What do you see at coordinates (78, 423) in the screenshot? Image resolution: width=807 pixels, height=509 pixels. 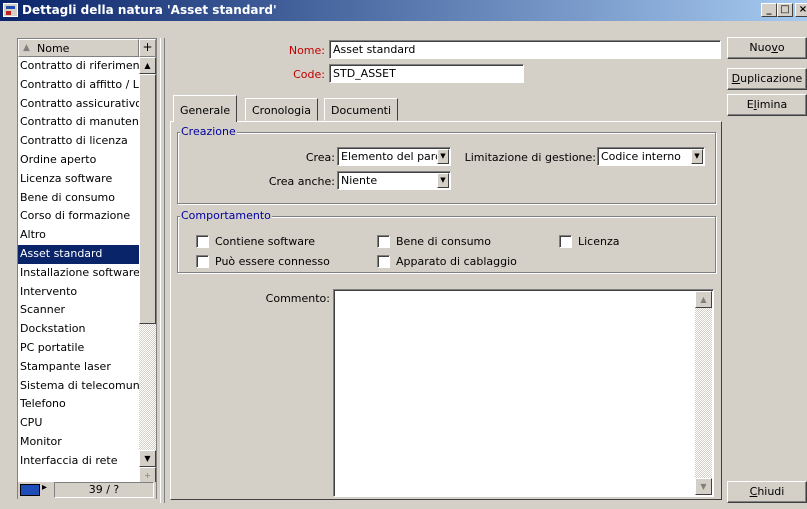 I see `list-item: CPU` at bounding box center [78, 423].